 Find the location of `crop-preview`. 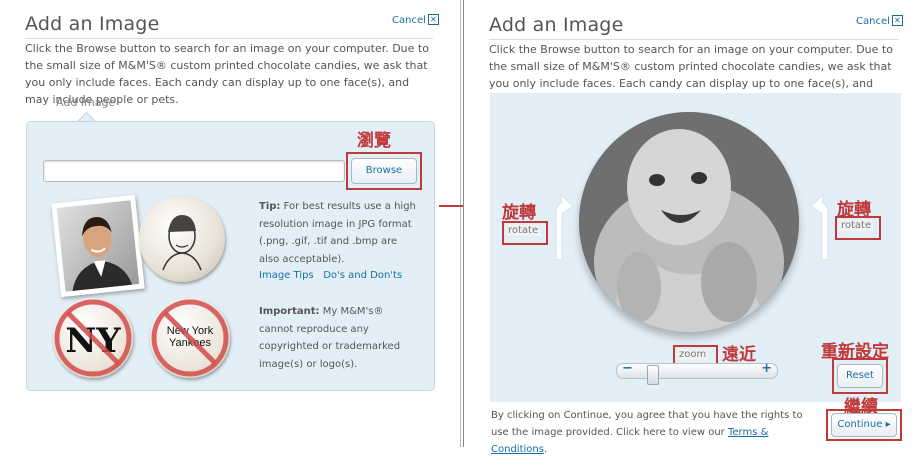

crop-preview is located at coordinates (689, 222).